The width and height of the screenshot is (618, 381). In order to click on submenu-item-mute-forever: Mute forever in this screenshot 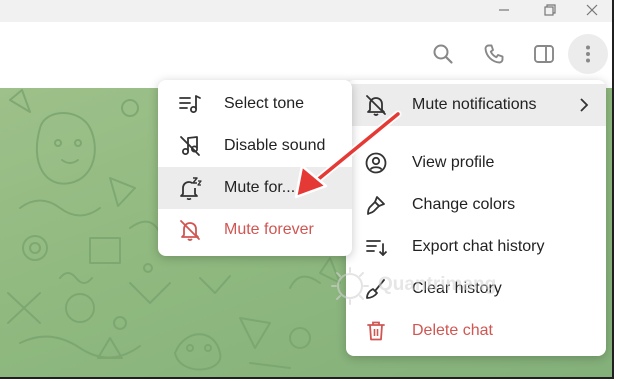, I will do `click(255, 230)`.